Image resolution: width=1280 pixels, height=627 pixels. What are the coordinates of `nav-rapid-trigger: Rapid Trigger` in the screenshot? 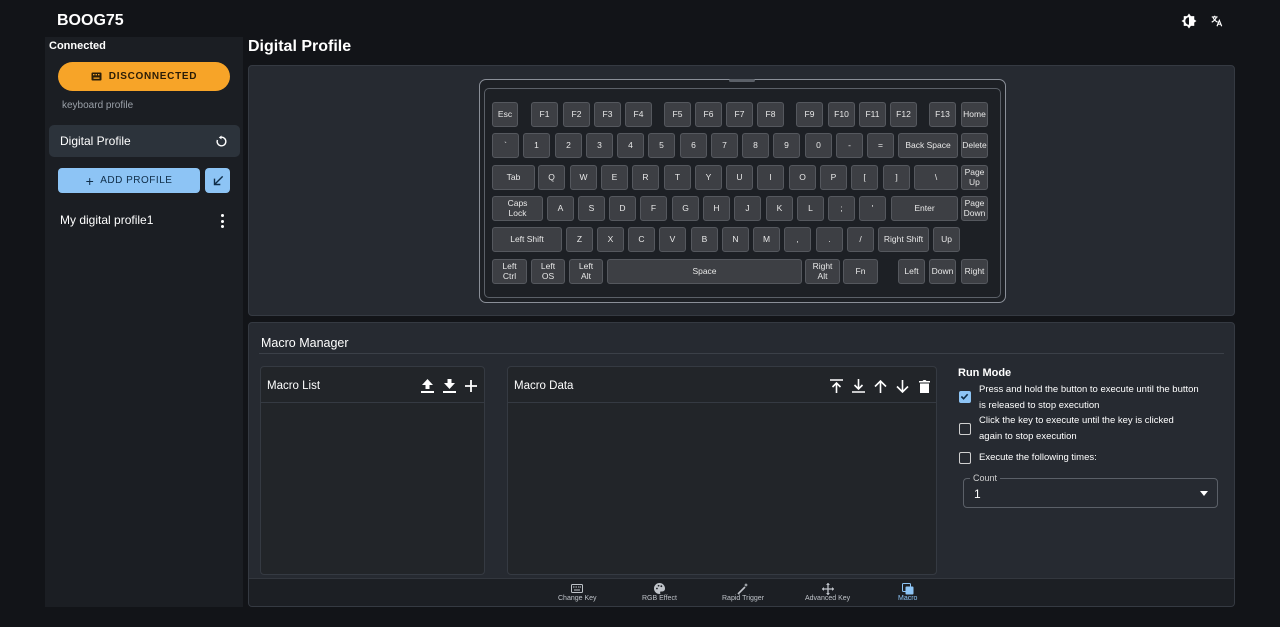 It's located at (743, 592).